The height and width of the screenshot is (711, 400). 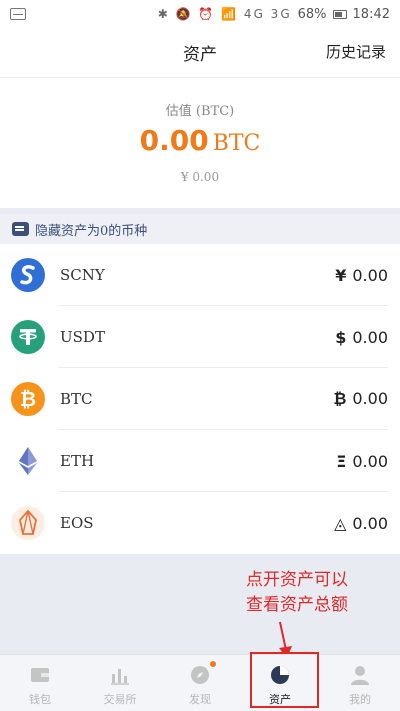 What do you see at coordinates (77, 461) in the screenshot?
I see `asset-name: ETH` at bounding box center [77, 461].